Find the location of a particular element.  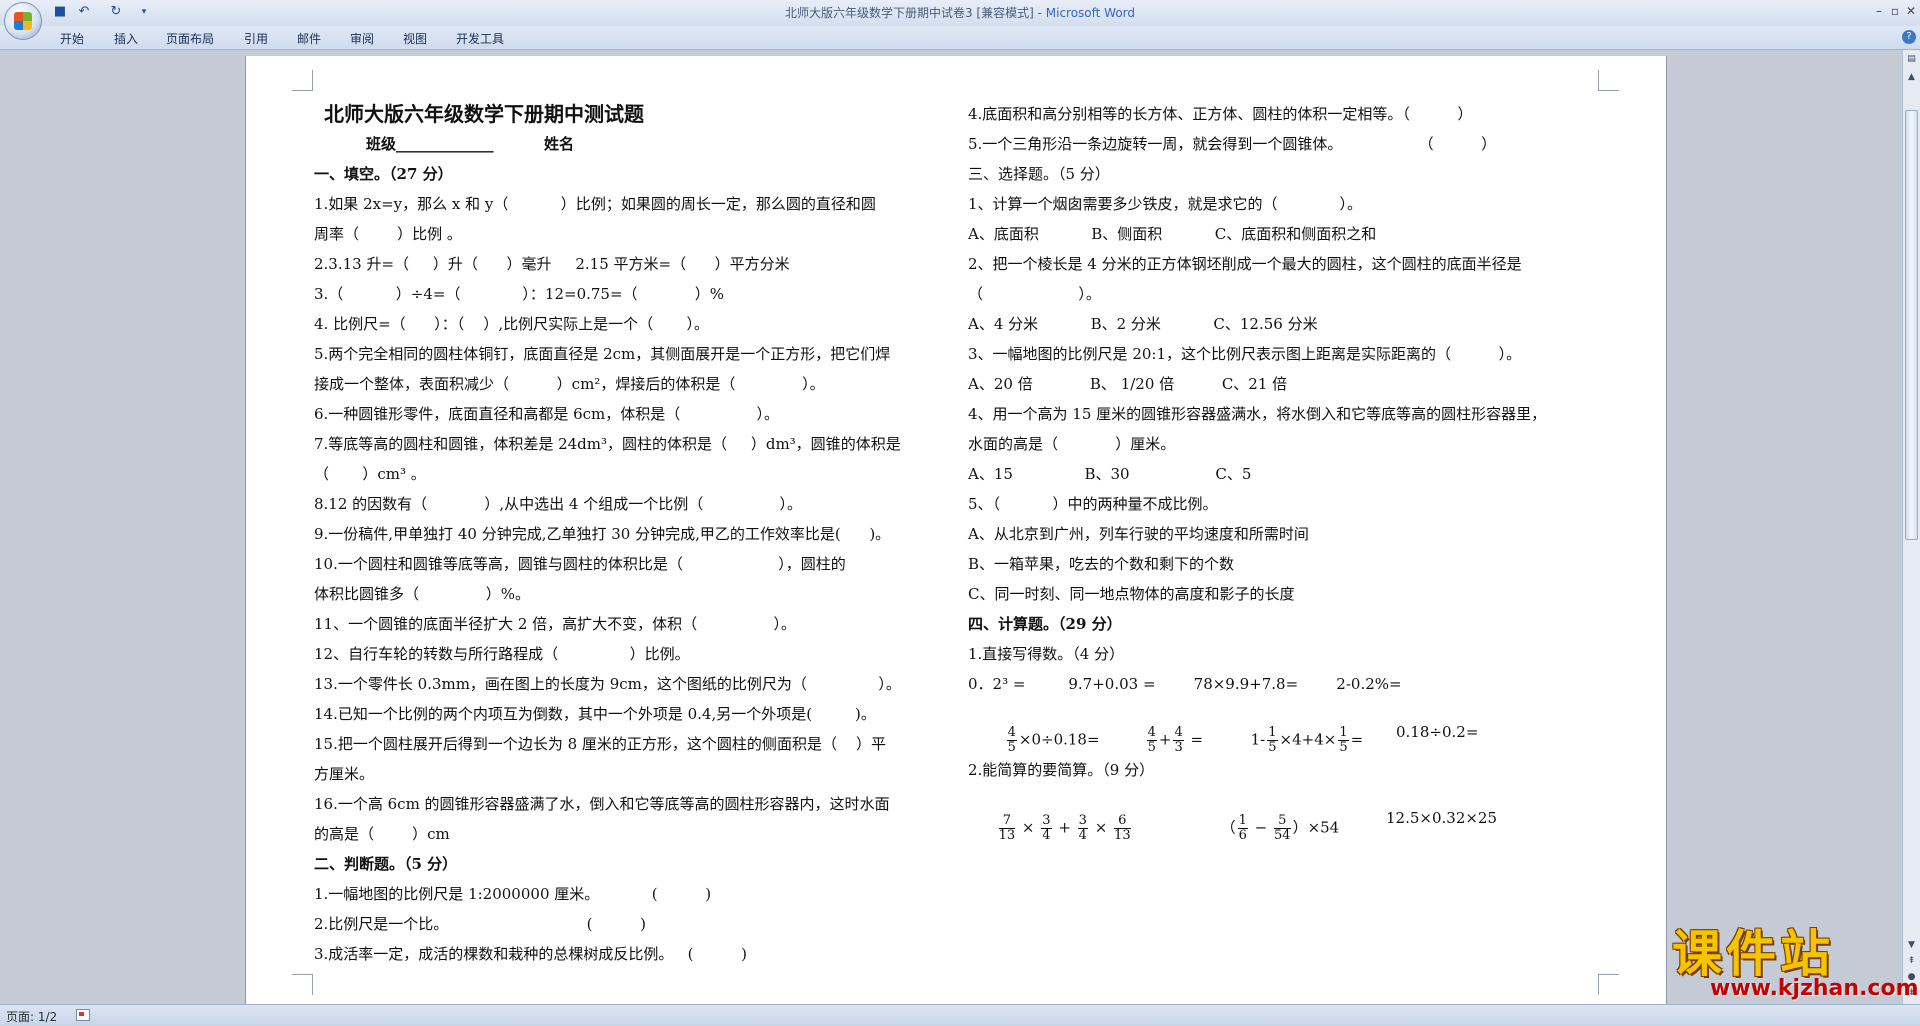

question-line: 水面的高是（ ）厘米。 is located at coordinates (1072, 444).